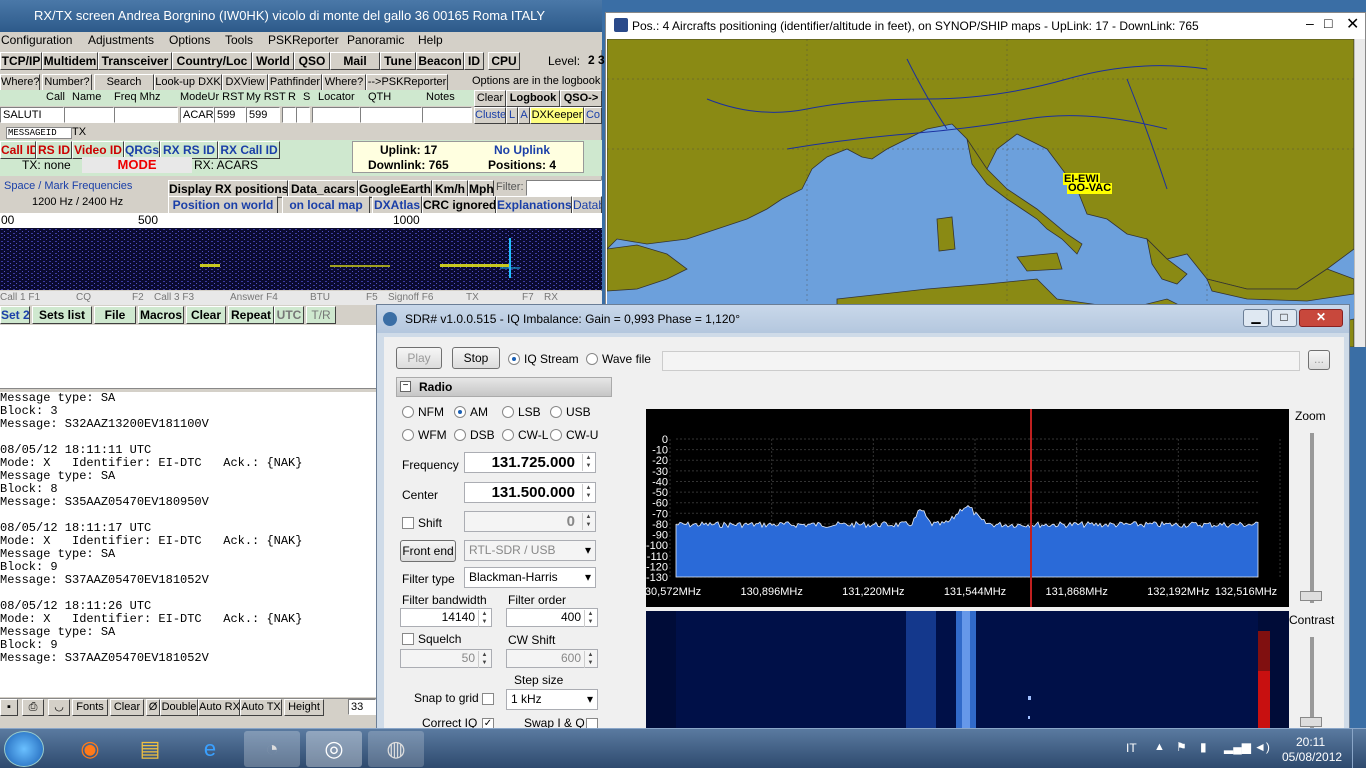 Image resolution: width=1366 pixels, height=768 pixels. Describe the element at coordinates (334, 749) in the screenshot. I see `multipsk-icon: ◎` at that location.